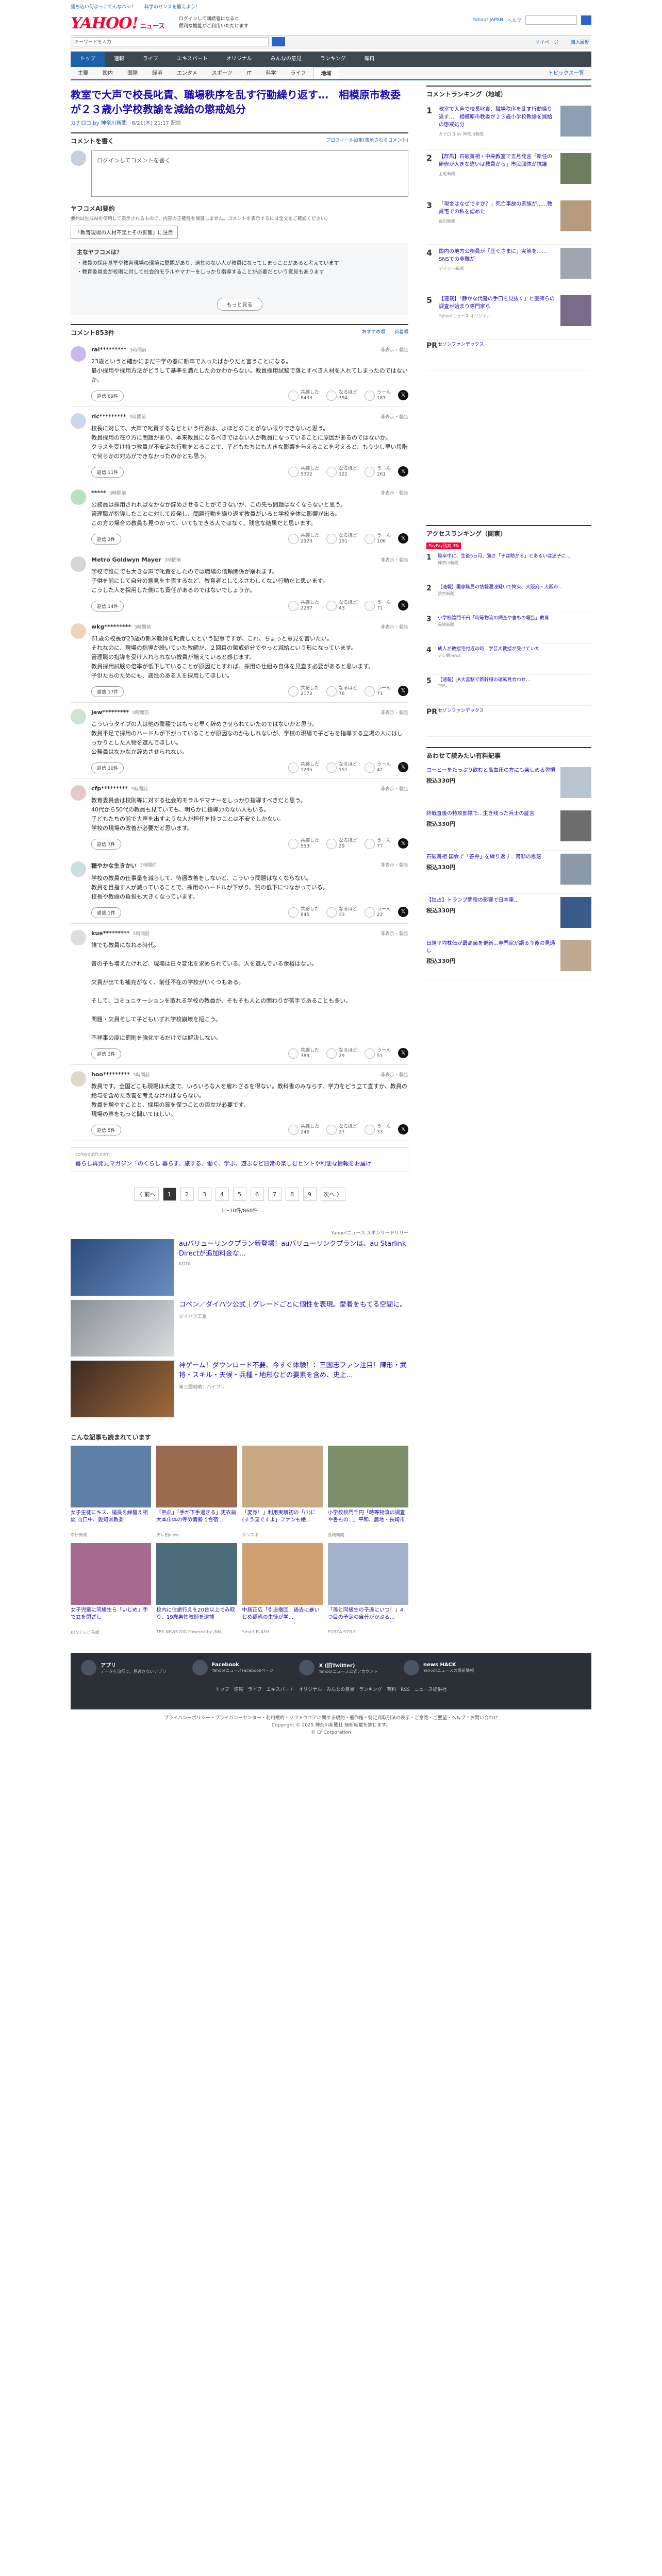  Describe the element at coordinates (109, 788) in the screenshot. I see `comment-author: cfp*********` at that location.